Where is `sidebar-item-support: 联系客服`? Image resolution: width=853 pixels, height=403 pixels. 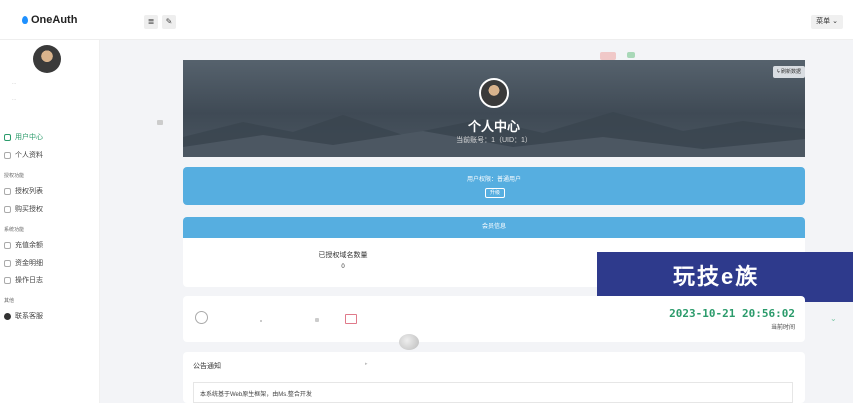
sidebar-item-support: 联系客服 is located at coordinates (23, 316).